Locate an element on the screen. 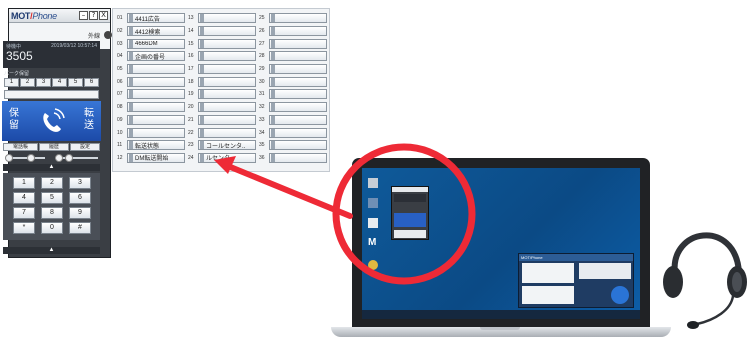  mic-volume-slider is located at coordinates (31, 158).